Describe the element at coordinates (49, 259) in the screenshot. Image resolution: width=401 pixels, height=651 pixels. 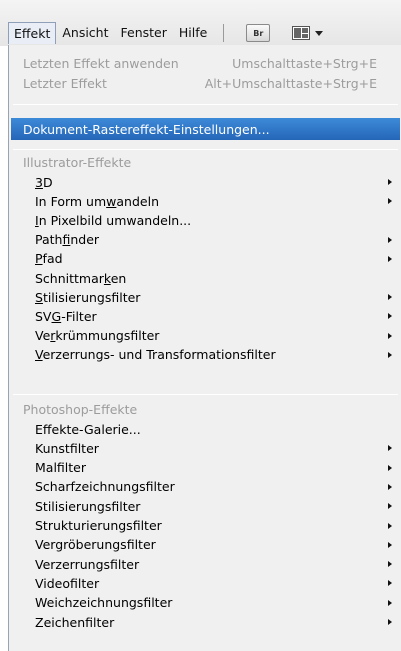
I see `menu-item-label: Pfad` at that location.